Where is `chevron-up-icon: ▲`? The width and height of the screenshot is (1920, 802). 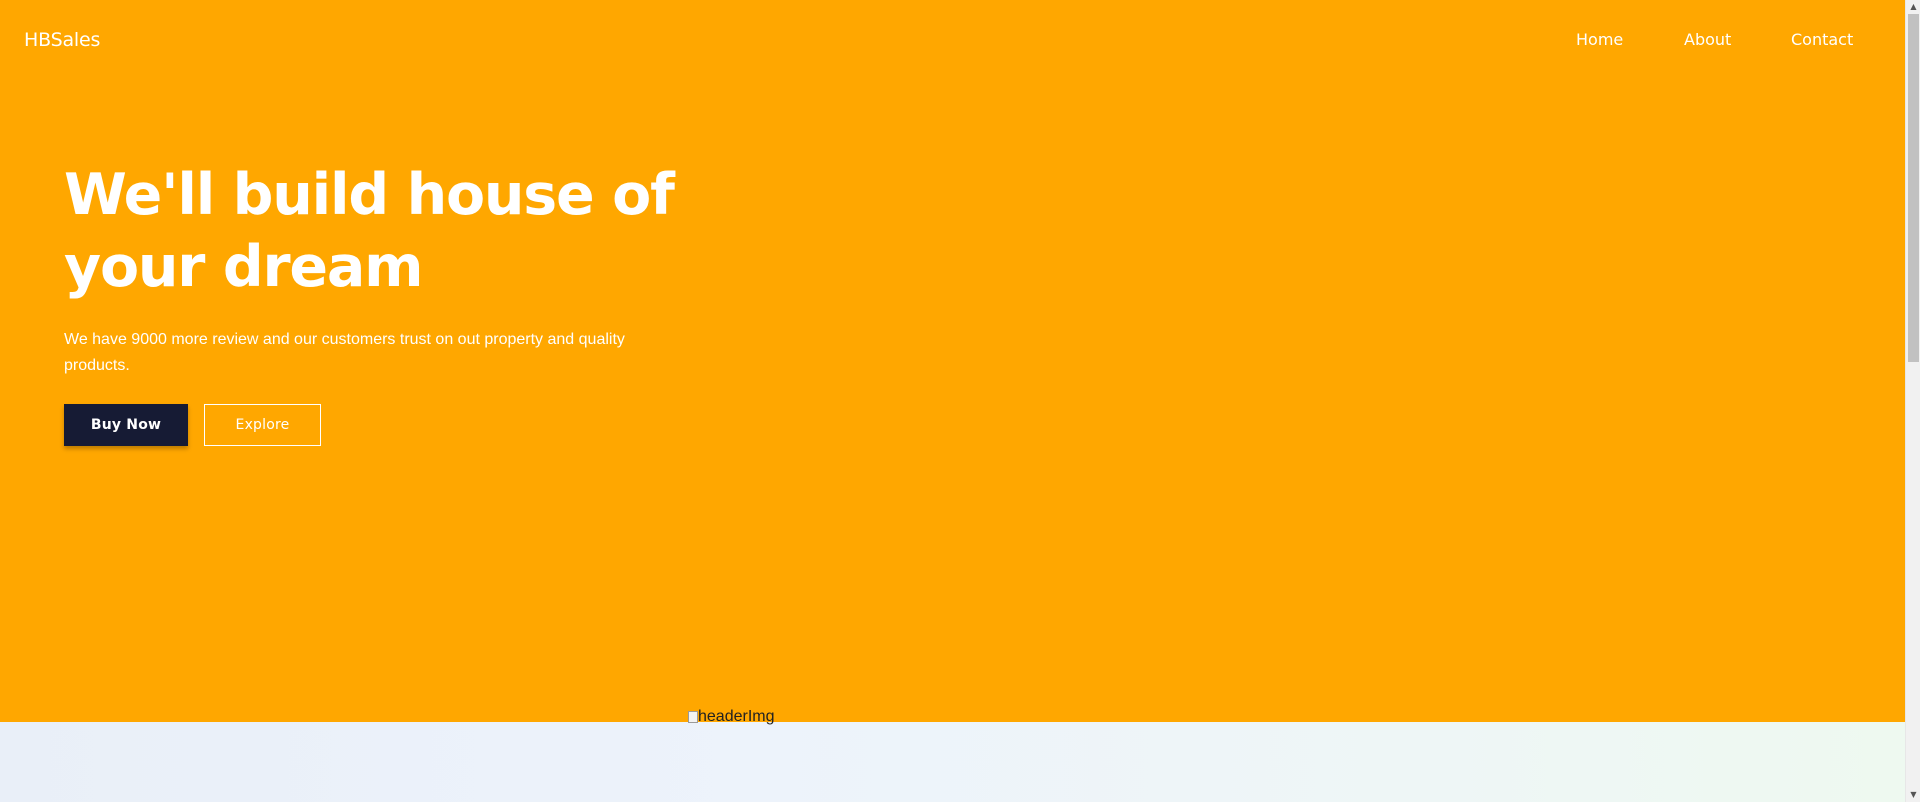 chevron-up-icon: ▲ is located at coordinates (1913, 7).